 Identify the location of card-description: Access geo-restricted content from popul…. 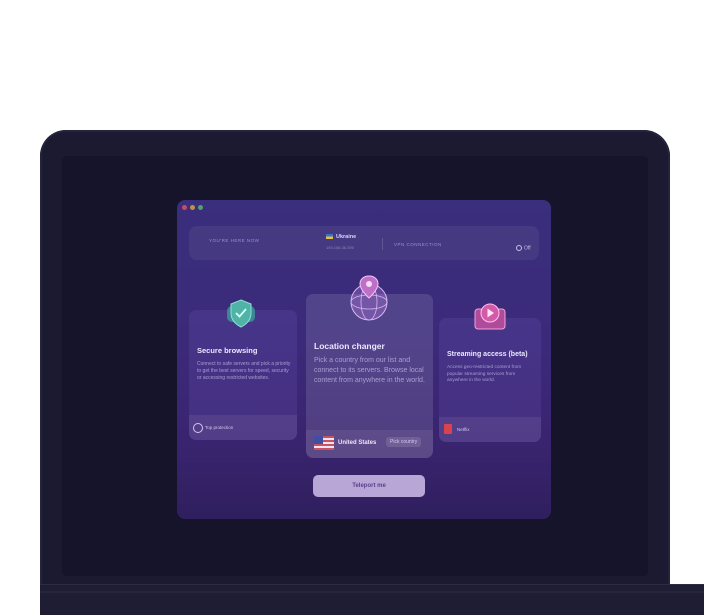
(484, 374).